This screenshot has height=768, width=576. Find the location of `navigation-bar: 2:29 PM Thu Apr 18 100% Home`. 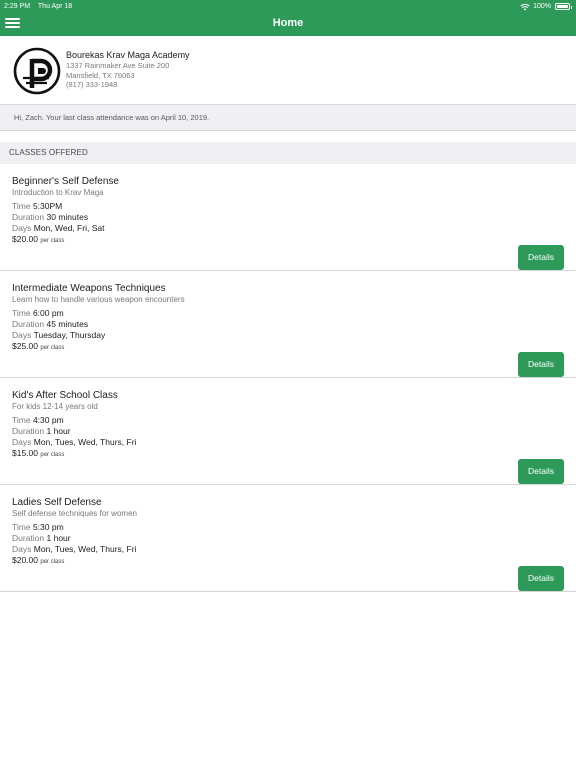

navigation-bar: 2:29 PM Thu Apr 18 100% Home is located at coordinates (288, 18).